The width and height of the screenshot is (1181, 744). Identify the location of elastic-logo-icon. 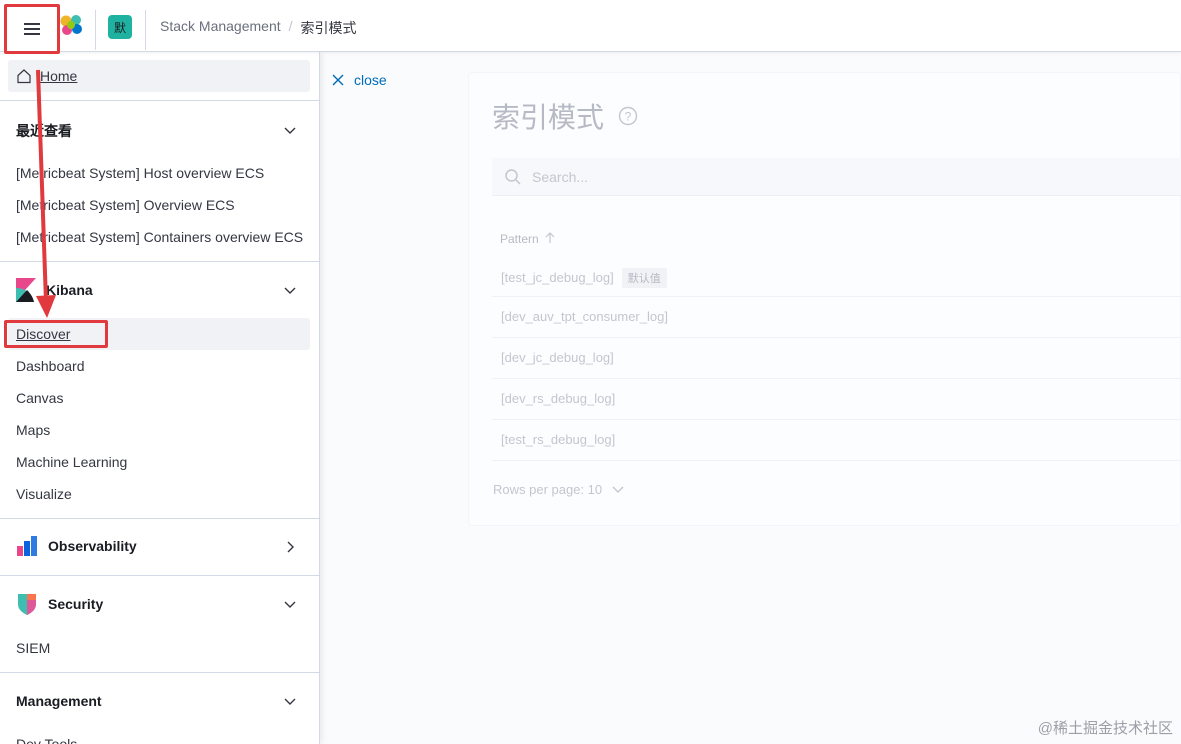
(71, 25).